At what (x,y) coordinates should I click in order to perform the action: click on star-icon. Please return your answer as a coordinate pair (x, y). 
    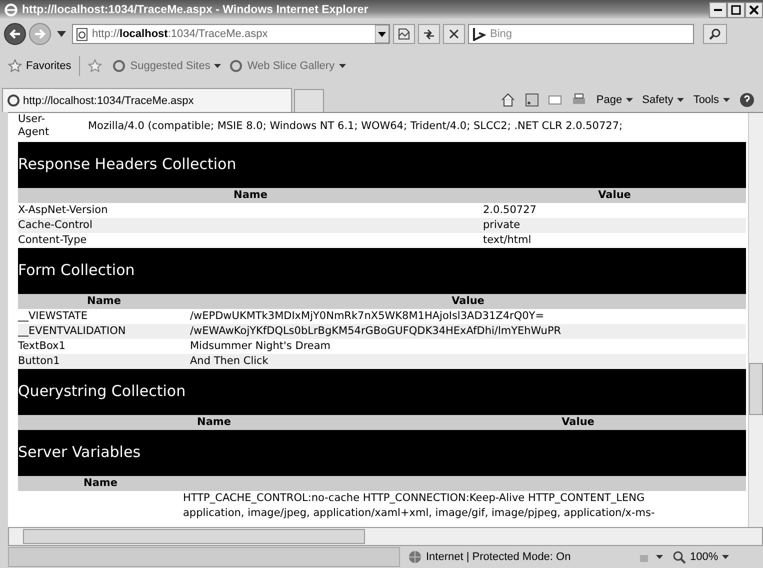
    Looking at the image, I should click on (15, 66).